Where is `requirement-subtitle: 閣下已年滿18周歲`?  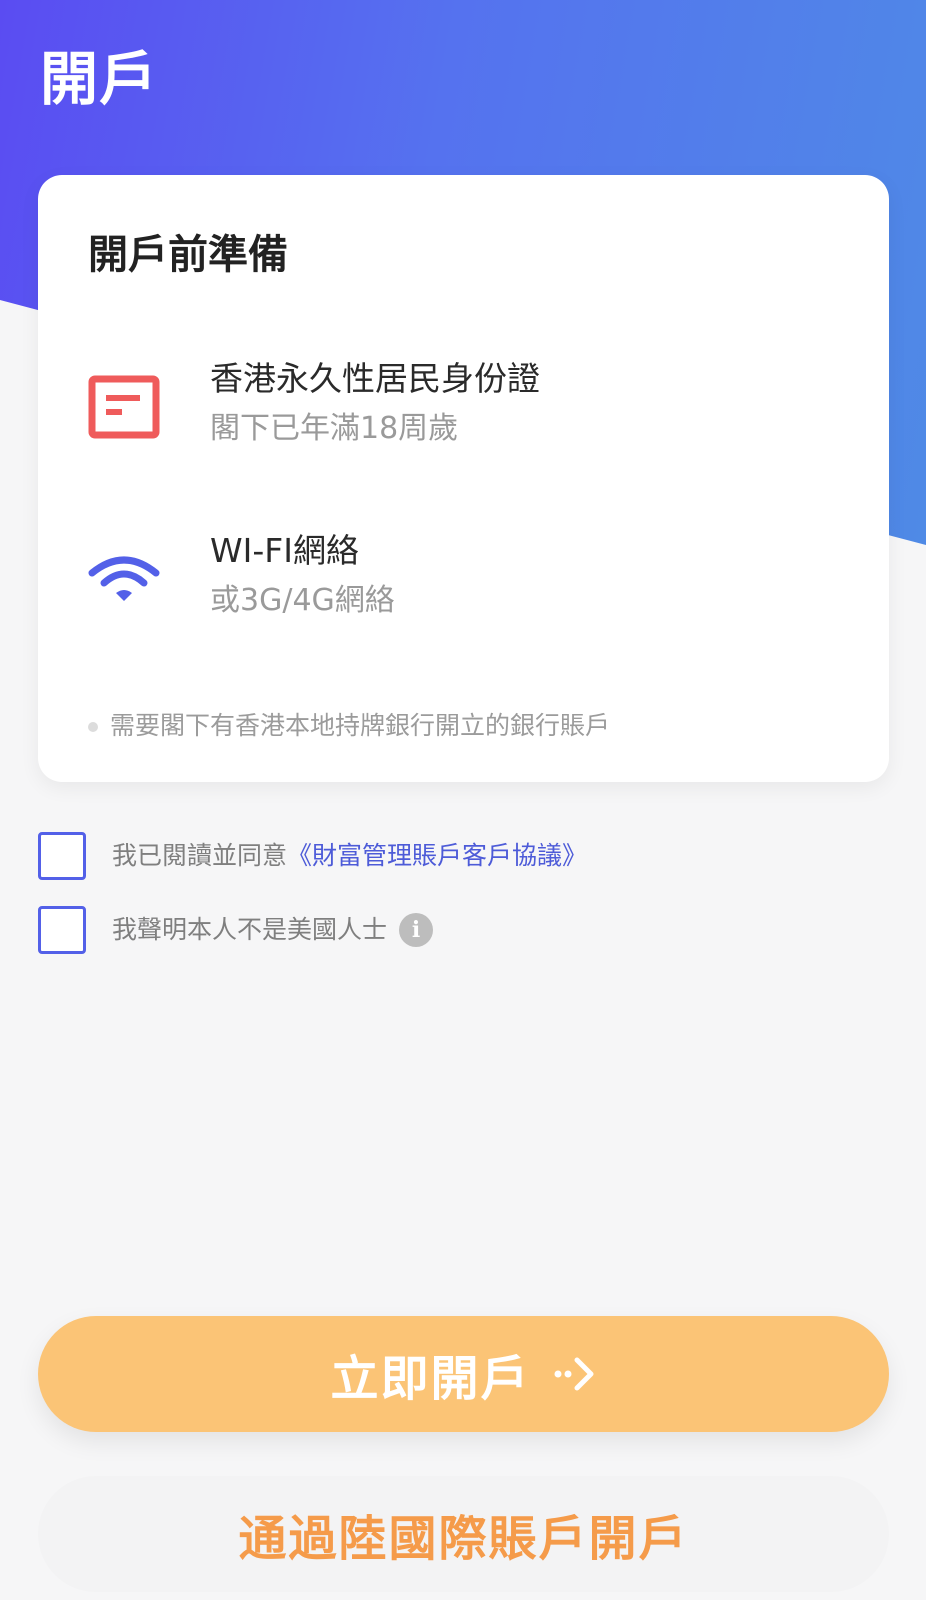 requirement-subtitle: 閣下已年滿18周歲 is located at coordinates (334, 428).